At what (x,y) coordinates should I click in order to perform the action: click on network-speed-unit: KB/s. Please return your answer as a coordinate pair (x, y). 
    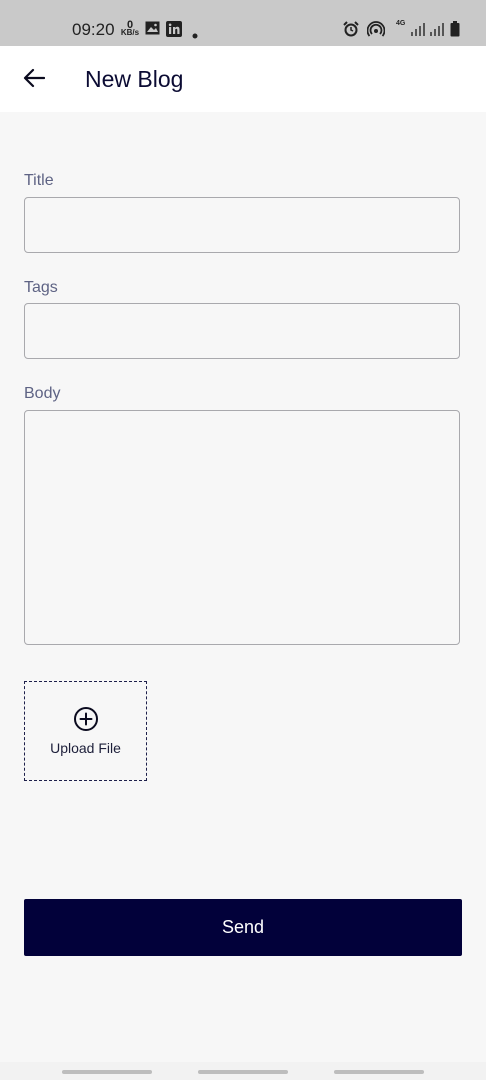
    Looking at the image, I should click on (130, 32).